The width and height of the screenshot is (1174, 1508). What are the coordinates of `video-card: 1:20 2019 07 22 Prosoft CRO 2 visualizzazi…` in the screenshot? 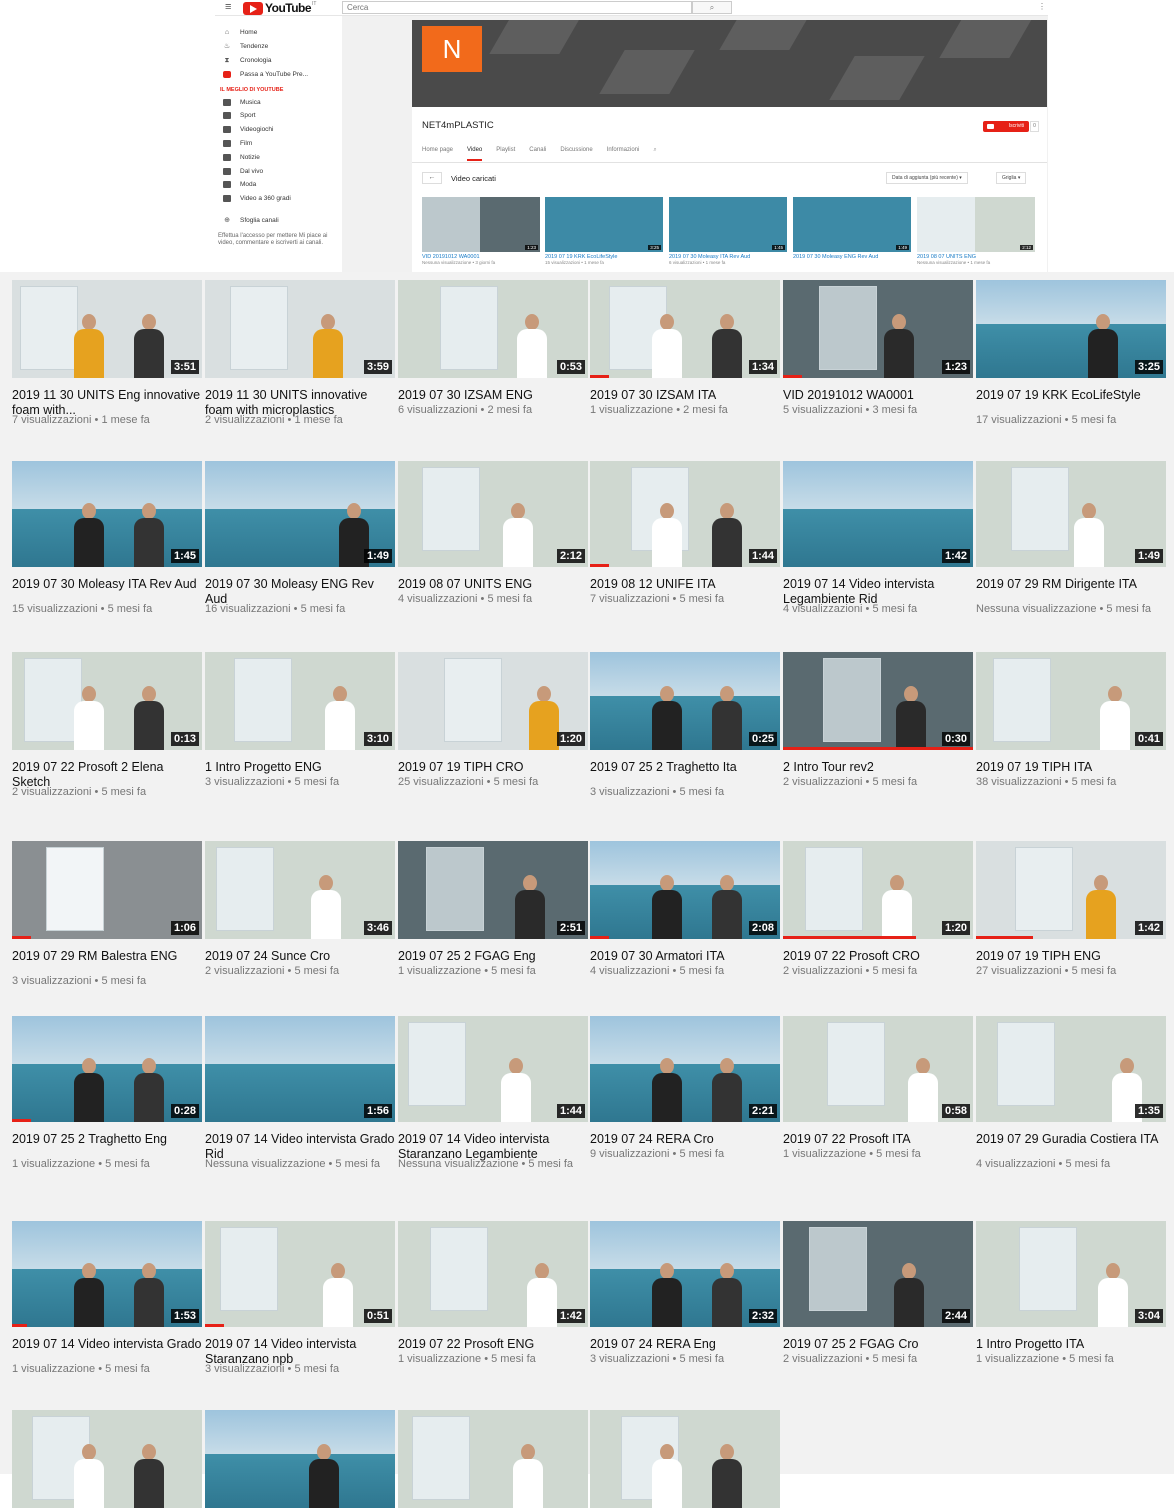 It's located at (878, 910).